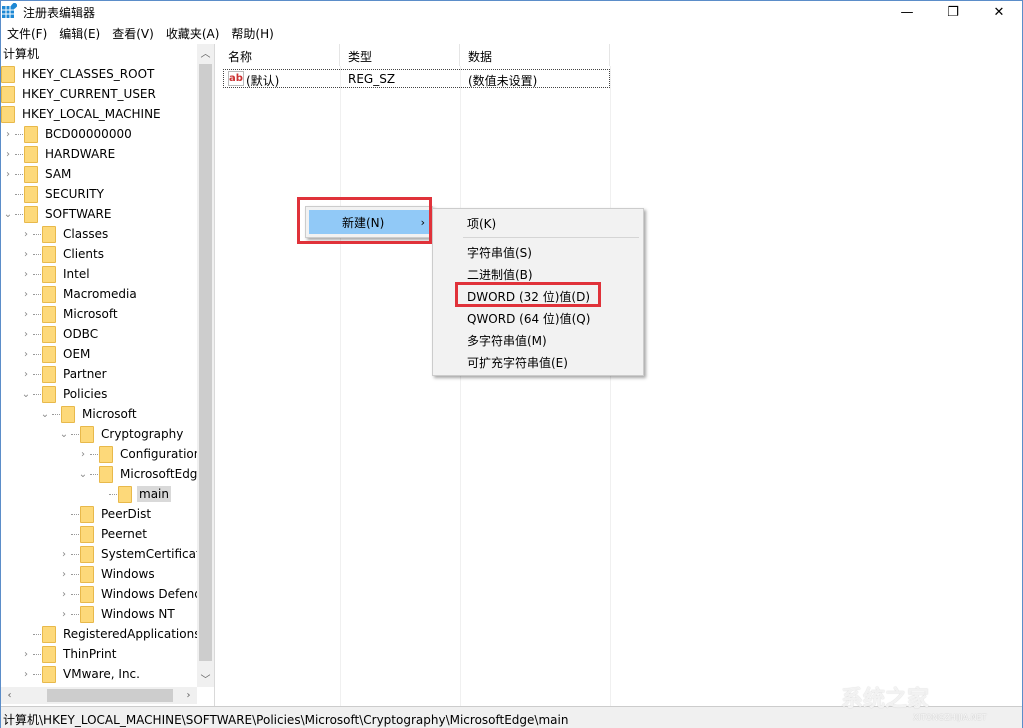 The image size is (1023, 728). What do you see at coordinates (950, 717) in the screenshot?
I see `watermark-url: XITONGZHIJIA.NET` at bounding box center [950, 717].